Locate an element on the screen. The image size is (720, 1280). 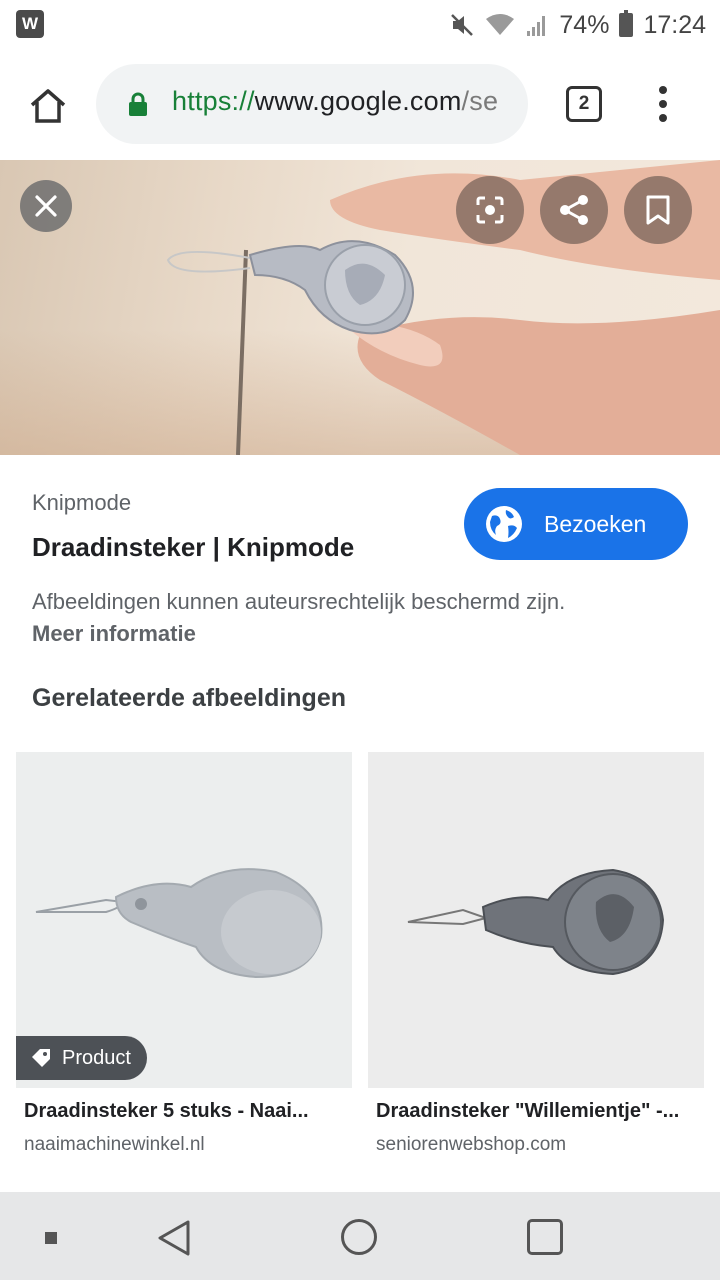
close-icon is located at coordinates (46, 206).